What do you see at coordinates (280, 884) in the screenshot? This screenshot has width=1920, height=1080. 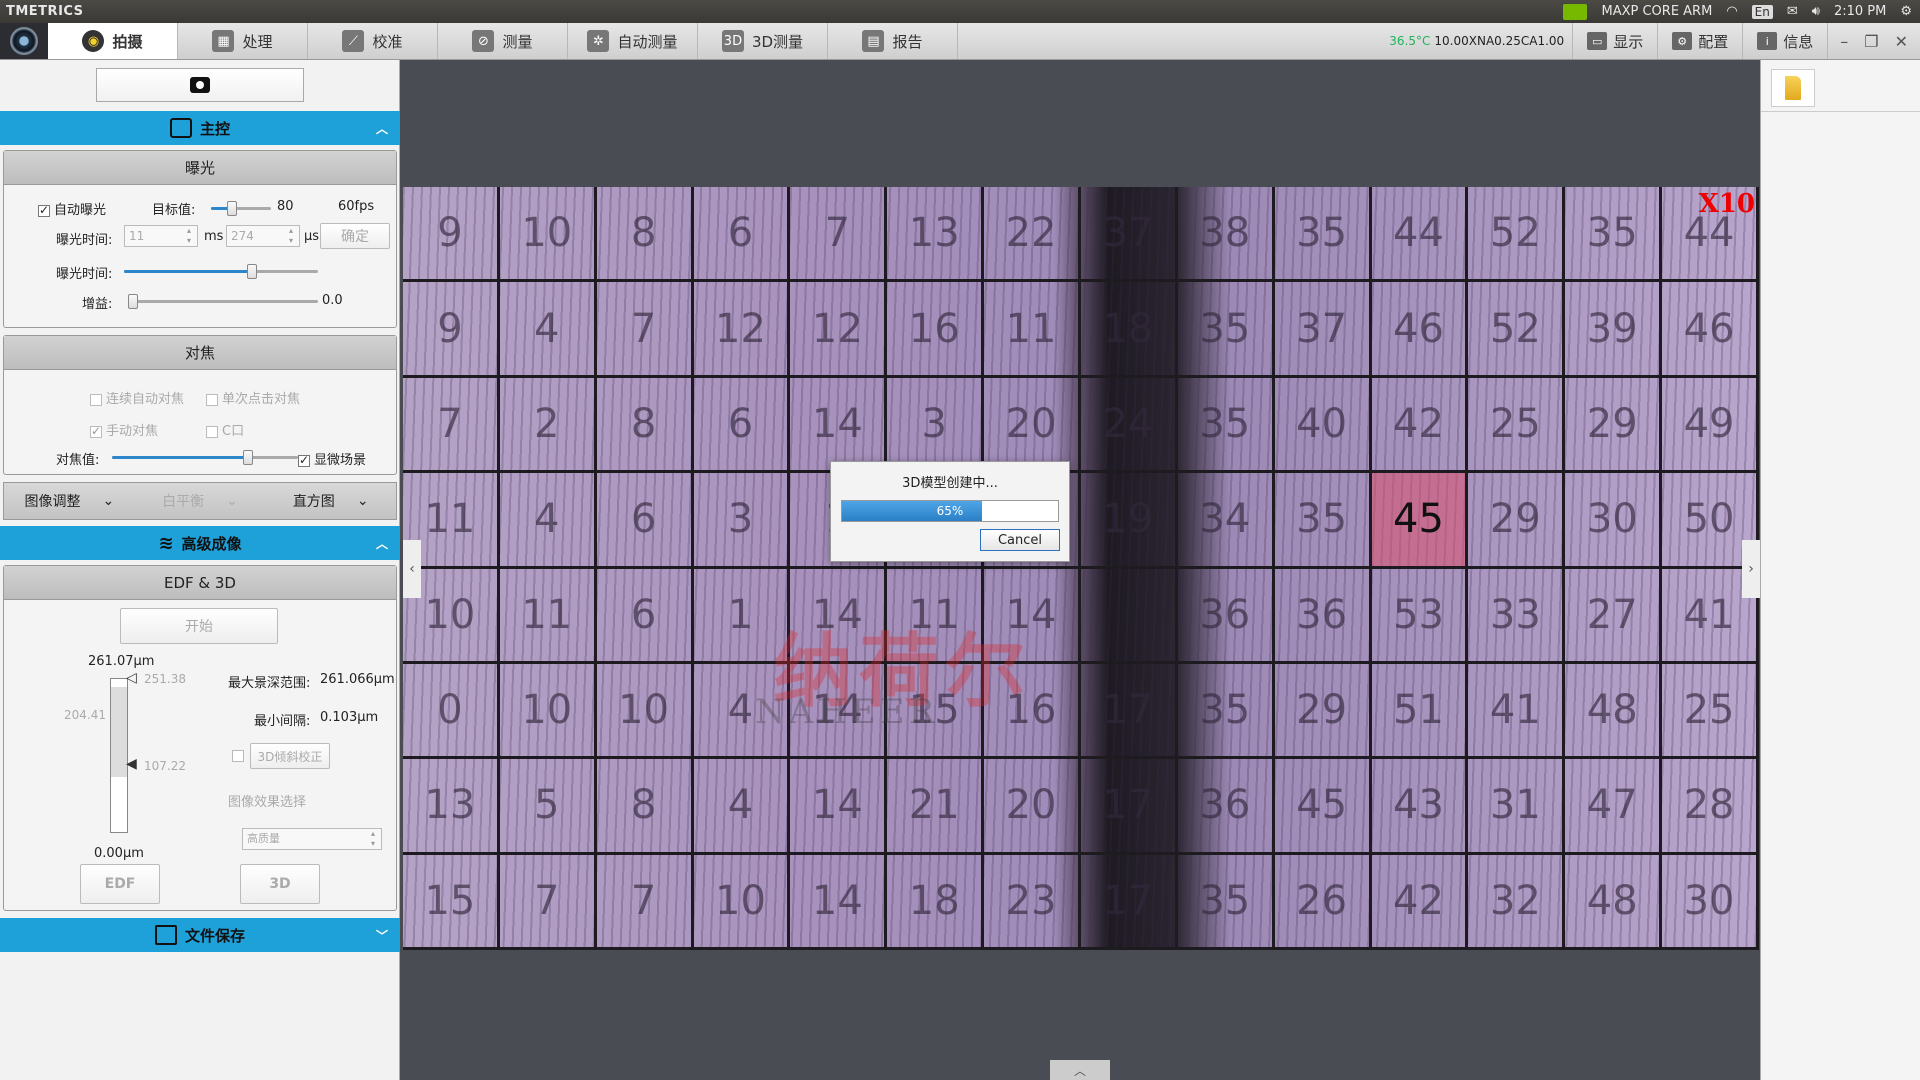 I see `3d-button: 3D` at bounding box center [280, 884].